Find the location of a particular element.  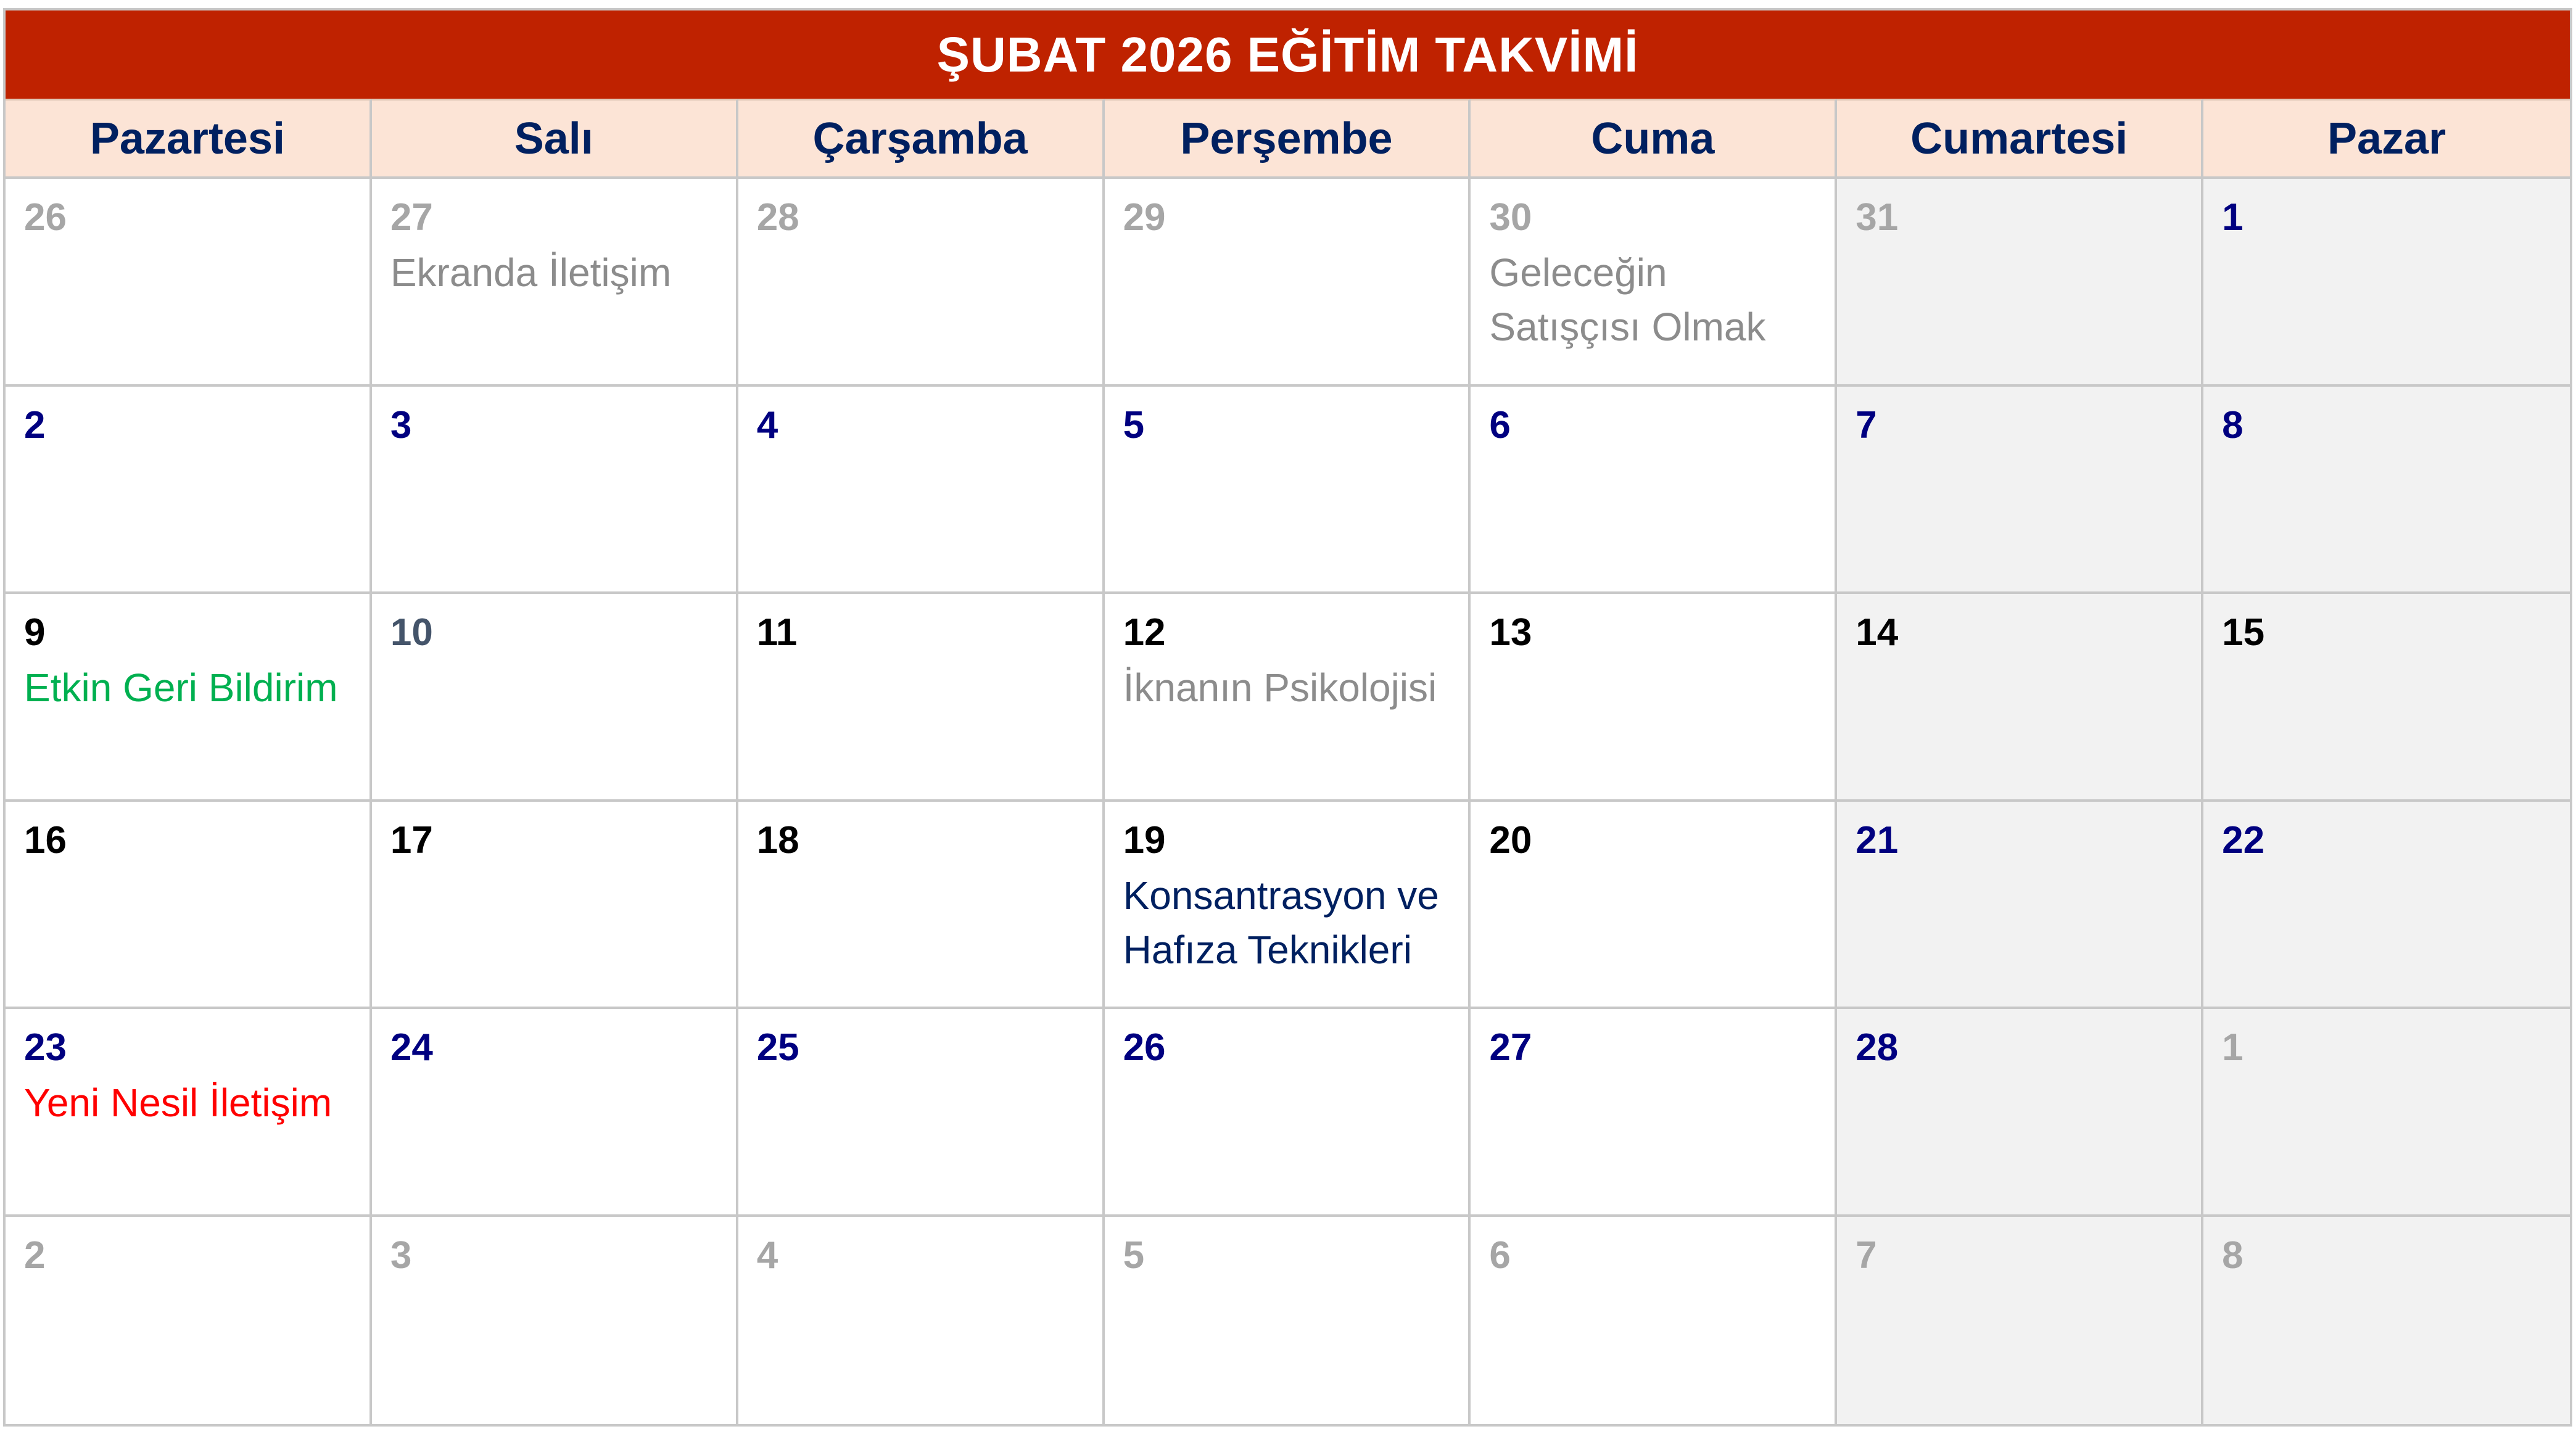

day-cell: 27 is located at coordinates (1654, 1113).